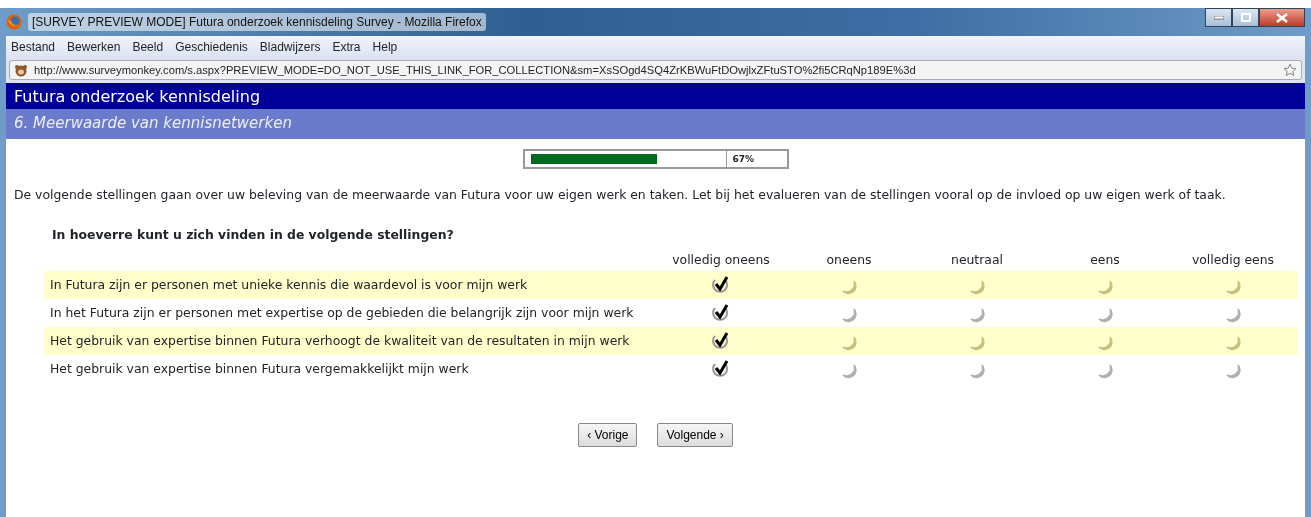 Image resolution: width=1311 pixels, height=517 pixels. What do you see at coordinates (289, 285) in the screenshot?
I see `statement-text: In Futura zijn er personen met unieke kennis die waardevol is voor mijn werk` at bounding box center [289, 285].